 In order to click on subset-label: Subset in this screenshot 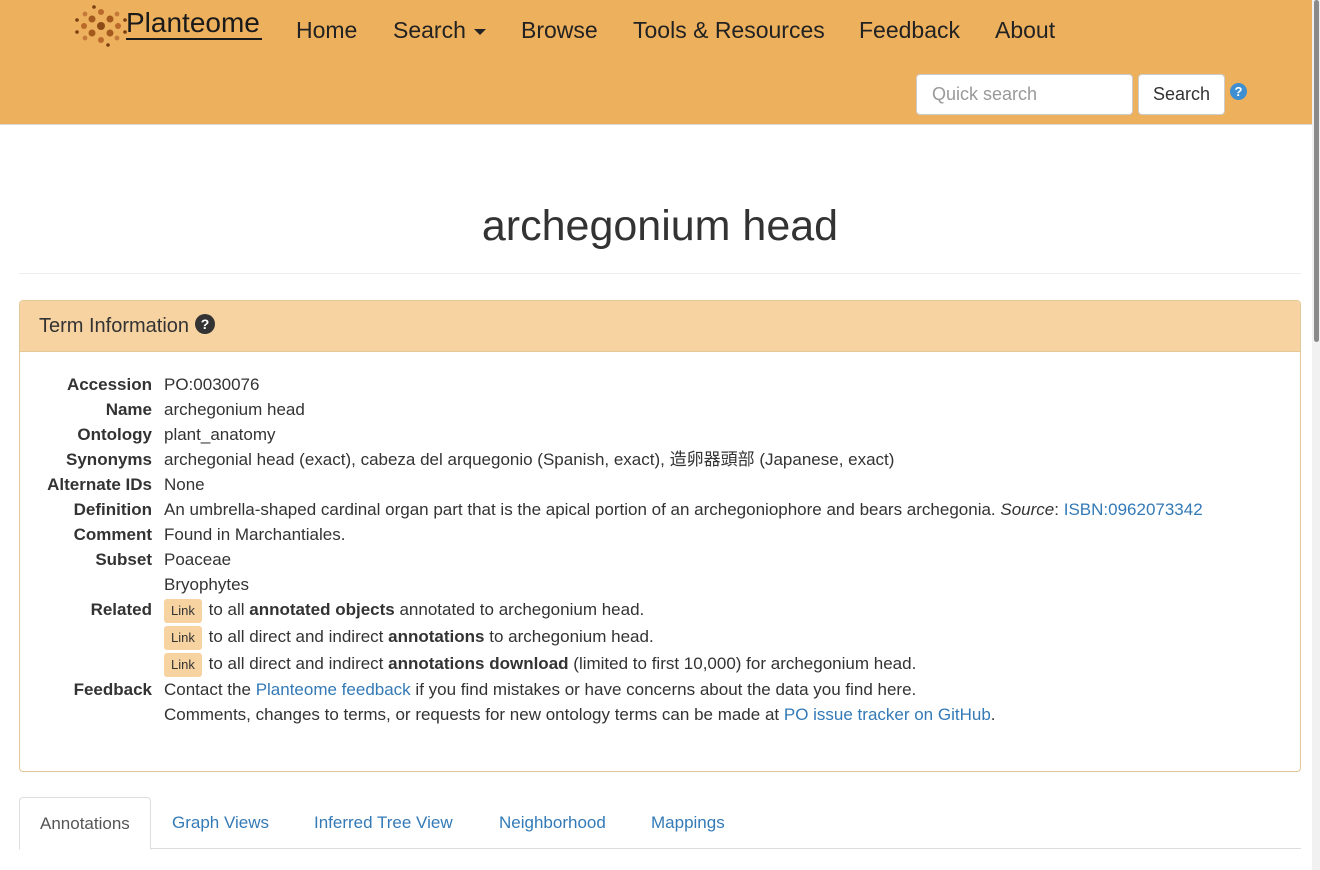, I will do `click(123, 559)`.